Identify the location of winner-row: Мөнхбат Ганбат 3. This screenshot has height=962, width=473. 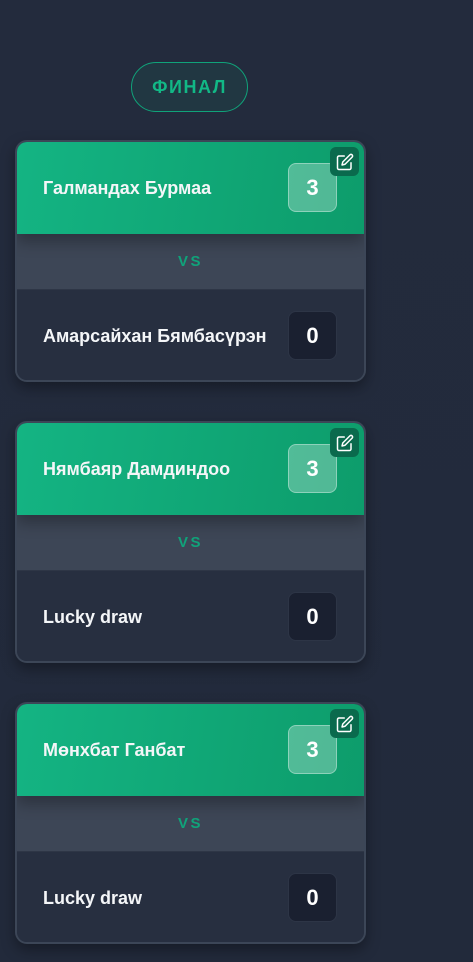
(190, 750).